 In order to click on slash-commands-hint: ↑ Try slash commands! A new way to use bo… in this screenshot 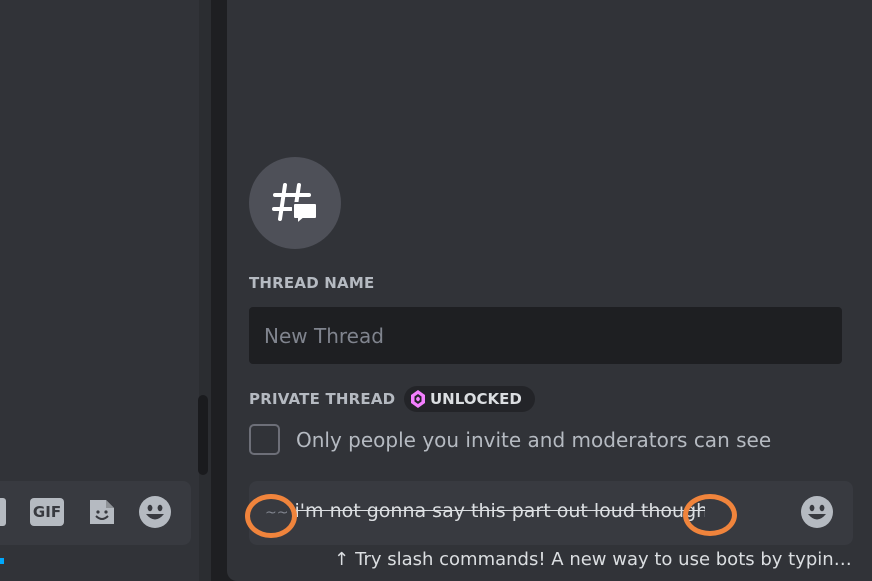, I will do `click(594, 559)`.